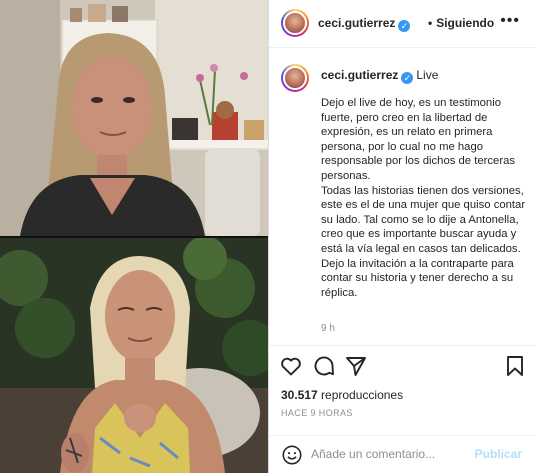 This screenshot has height=474, width=536. What do you see at coordinates (391, 454) in the screenshot?
I see `comment-input` at bounding box center [391, 454].